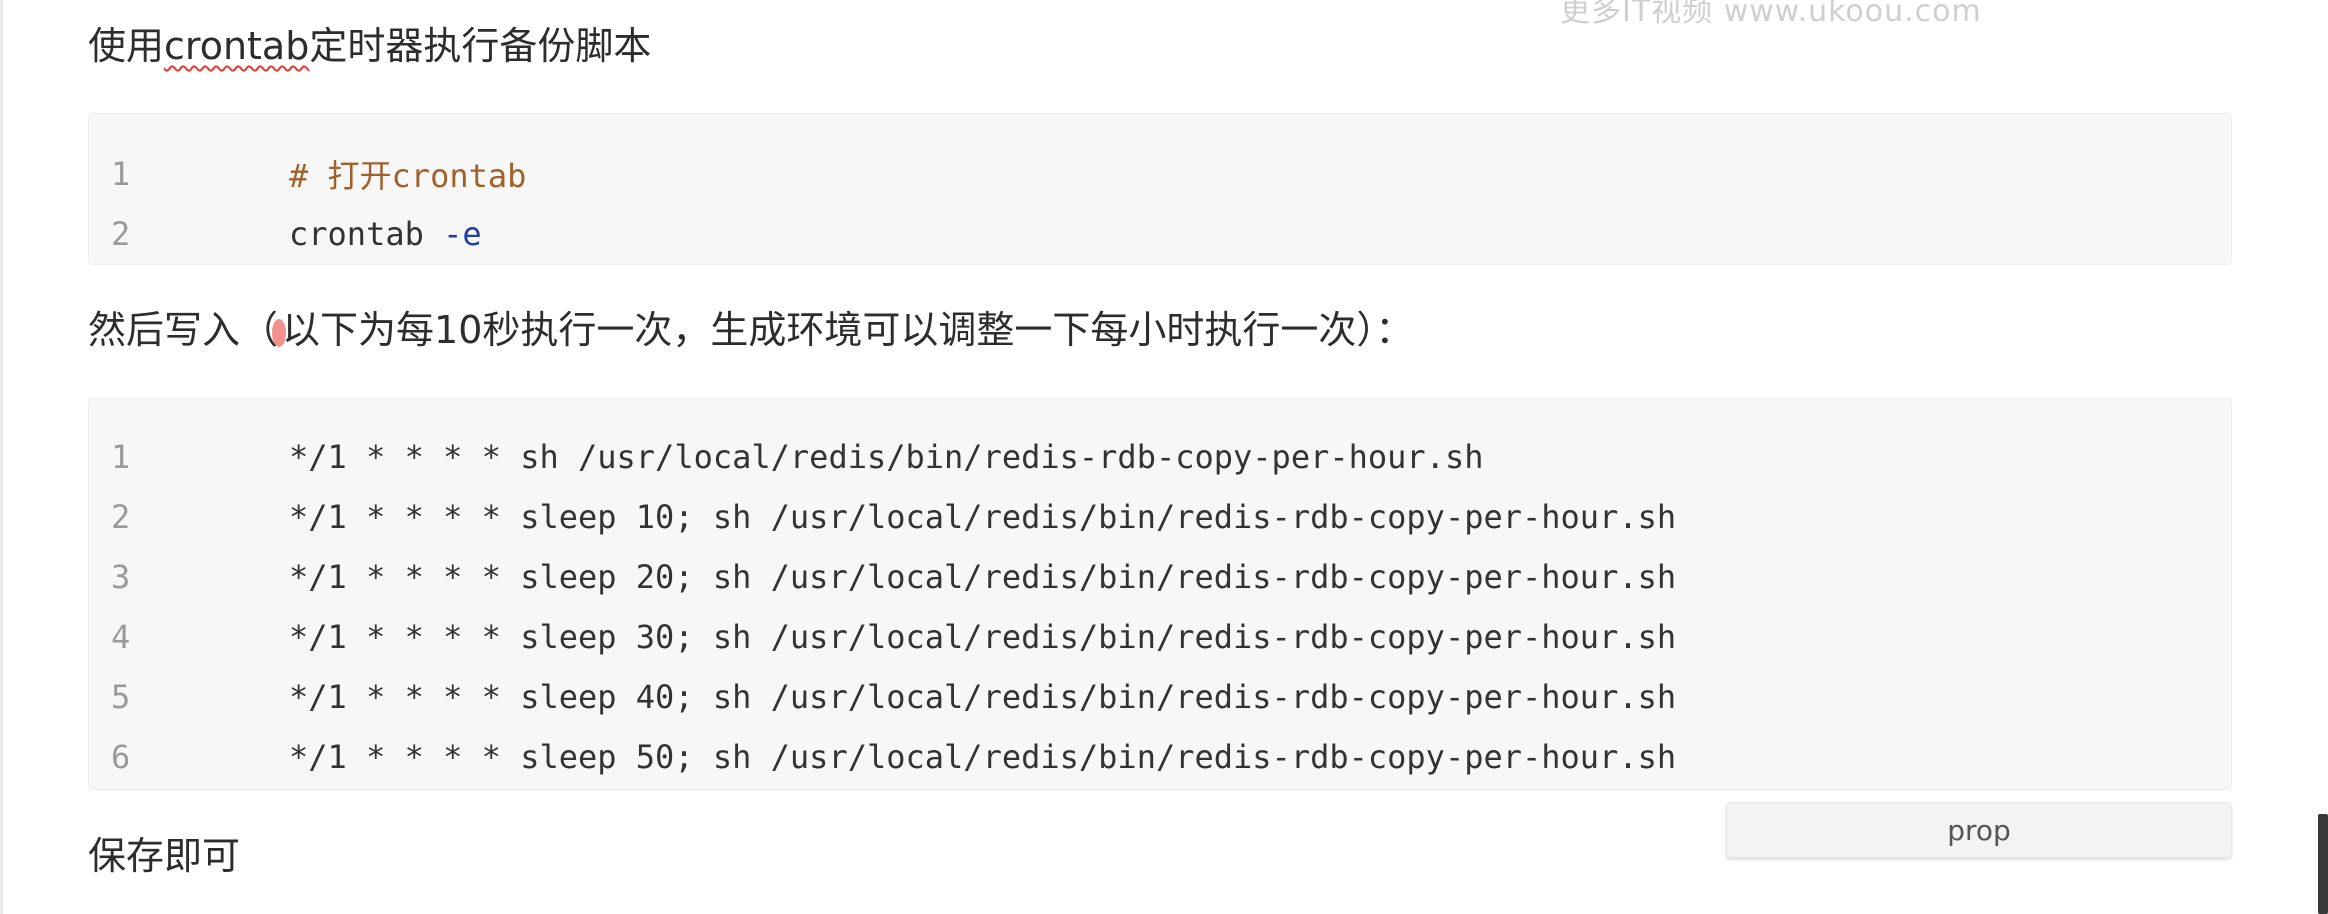 This screenshot has width=2328, height=914. I want to click on paragraph-crontab-intro: 使用crontab定时器执行备份脚本, so click(369, 47).